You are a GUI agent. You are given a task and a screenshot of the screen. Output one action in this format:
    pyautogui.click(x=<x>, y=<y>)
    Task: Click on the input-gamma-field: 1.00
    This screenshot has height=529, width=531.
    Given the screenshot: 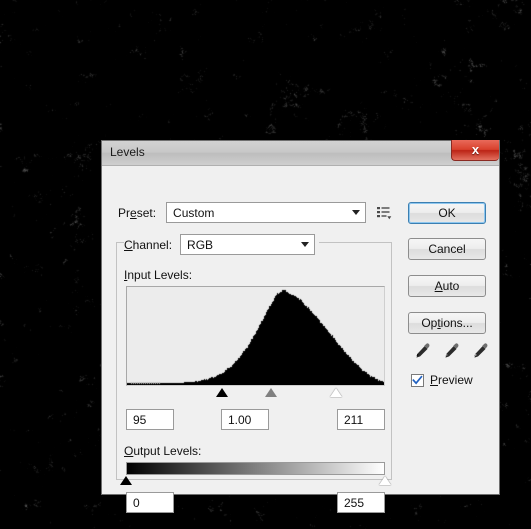 What is the action you would take?
    pyautogui.click(x=245, y=419)
    